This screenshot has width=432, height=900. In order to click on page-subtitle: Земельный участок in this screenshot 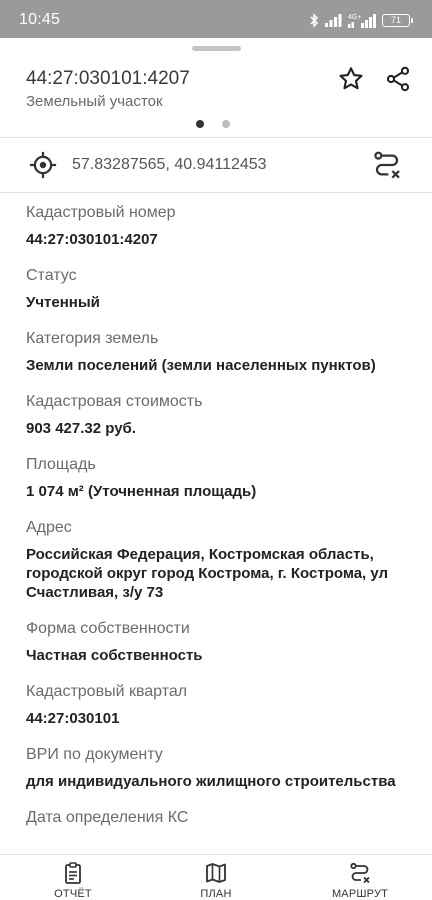, I will do `click(94, 101)`.